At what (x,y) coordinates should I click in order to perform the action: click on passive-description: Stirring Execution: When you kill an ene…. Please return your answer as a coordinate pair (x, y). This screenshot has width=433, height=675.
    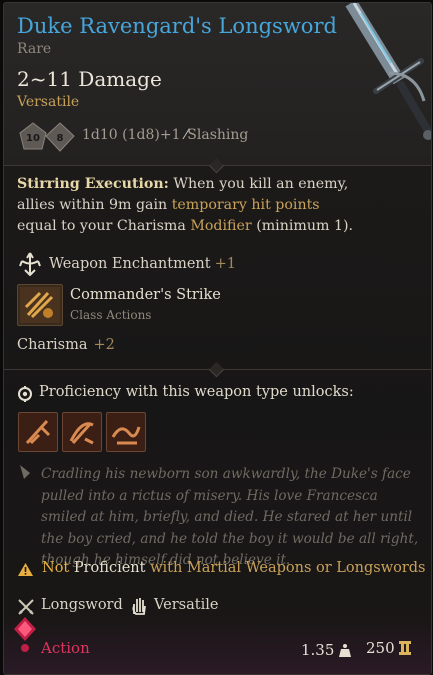
    Looking at the image, I should click on (185, 205).